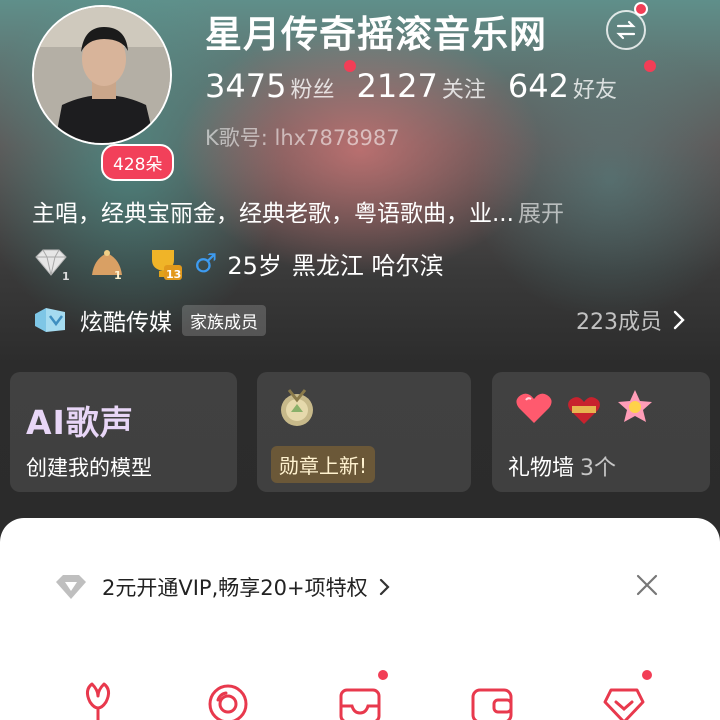  Describe the element at coordinates (541, 214) in the screenshot. I see `bio-expand-link: 展开` at that location.